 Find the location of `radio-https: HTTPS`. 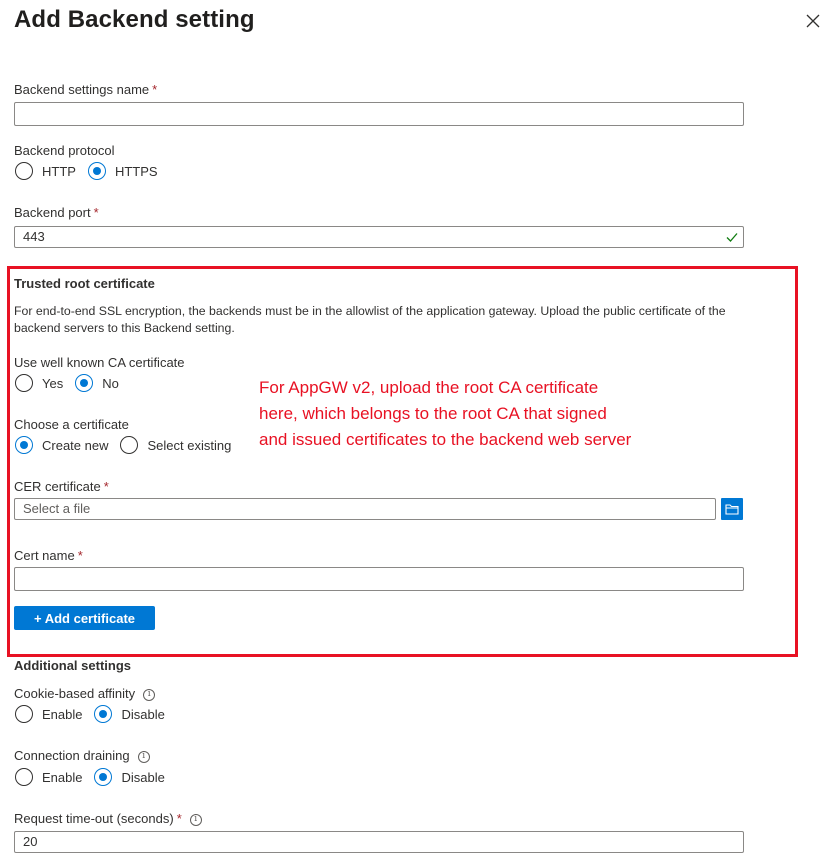

radio-https: HTTPS is located at coordinates (122, 171).